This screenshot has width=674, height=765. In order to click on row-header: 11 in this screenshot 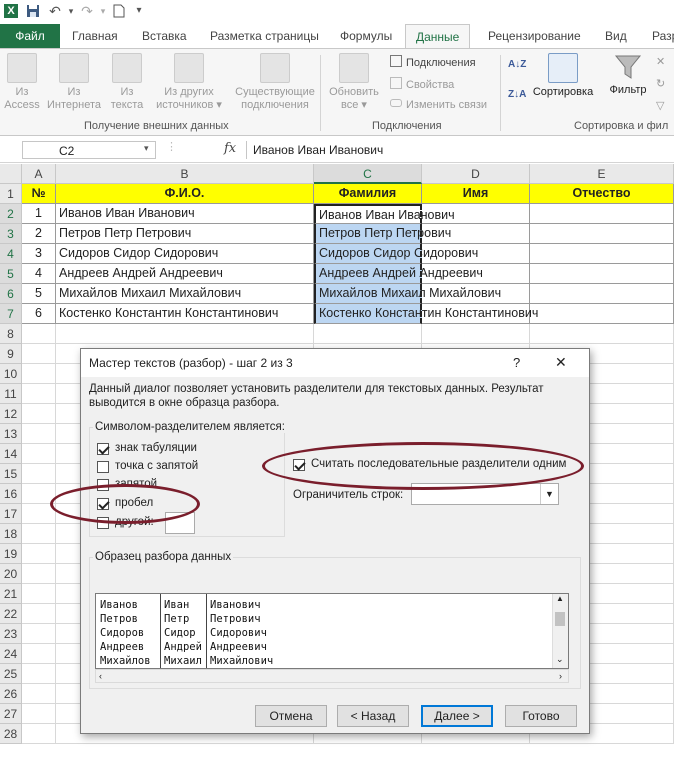, I will do `click(11, 394)`.